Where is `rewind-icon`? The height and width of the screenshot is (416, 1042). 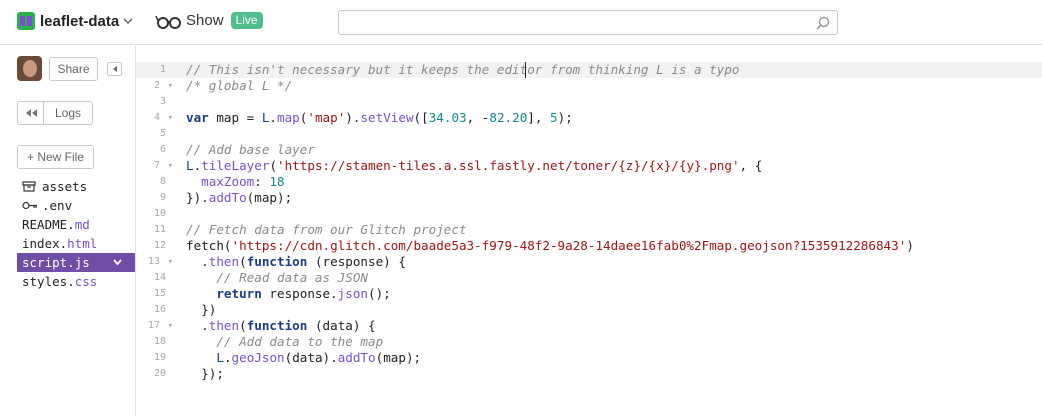 rewind-icon is located at coordinates (31, 113).